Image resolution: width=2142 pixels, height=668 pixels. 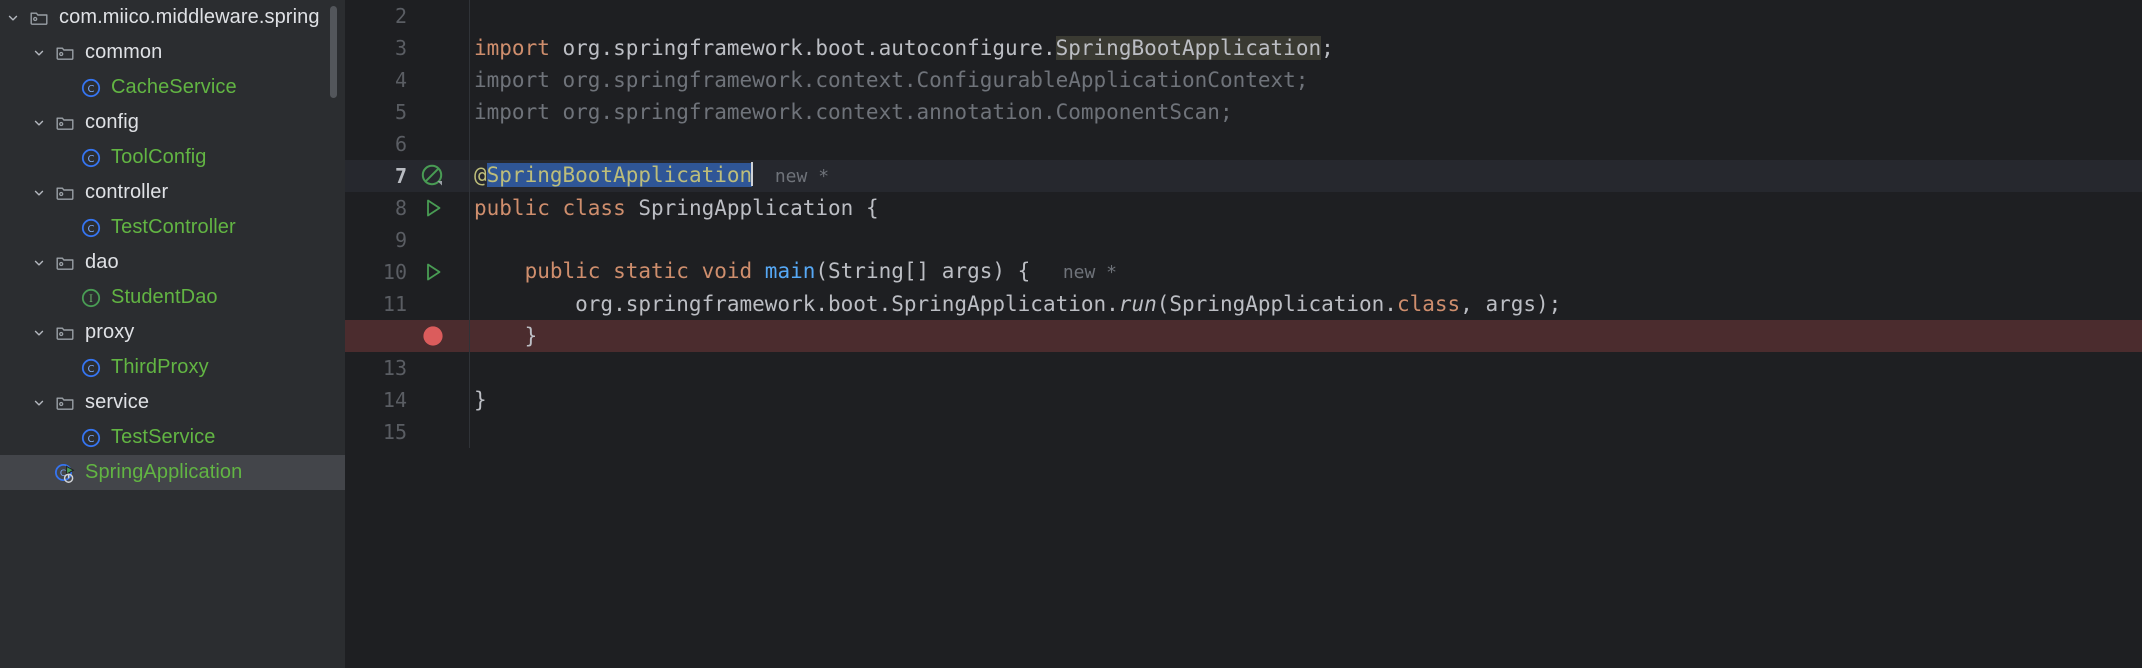 What do you see at coordinates (394, 272) in the screenshot?
I see `line-number: 10` at bounding box center [394, 272].